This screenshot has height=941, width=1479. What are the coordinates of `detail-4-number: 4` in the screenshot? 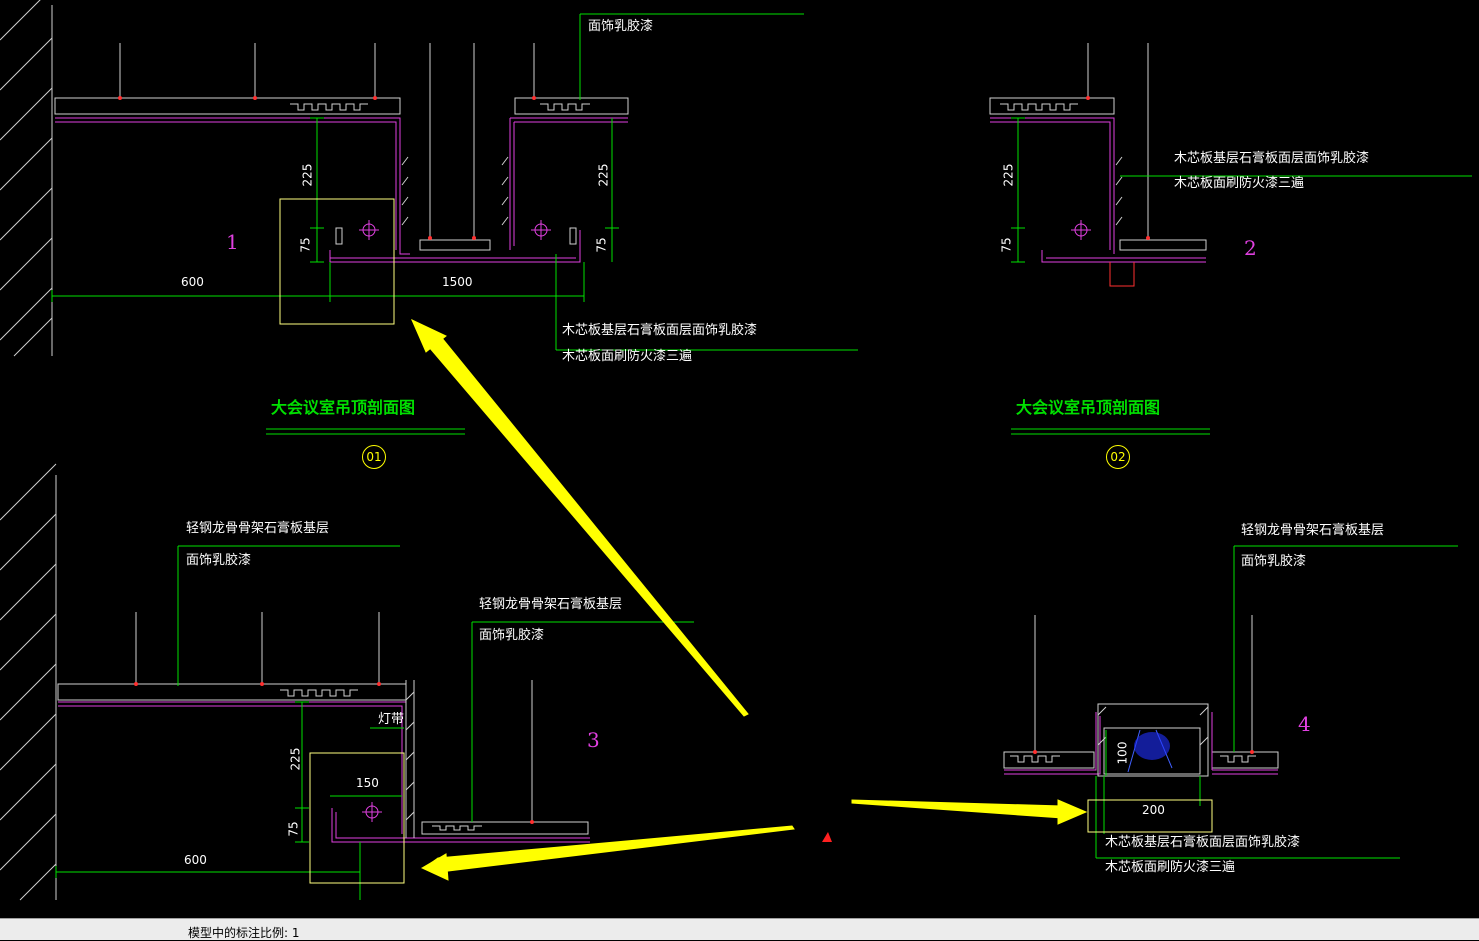 It's located at (1304, 724).